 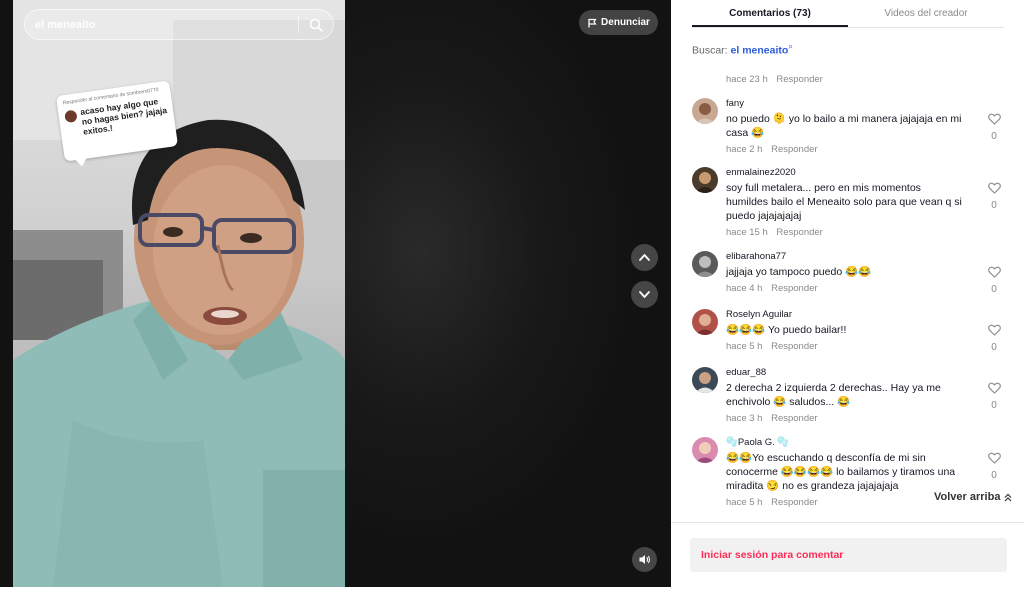 What do you see at coordinates (744, 288) in the screenshot?
I see `comment-time: hace 4 h` at bounding box center [744, 288].